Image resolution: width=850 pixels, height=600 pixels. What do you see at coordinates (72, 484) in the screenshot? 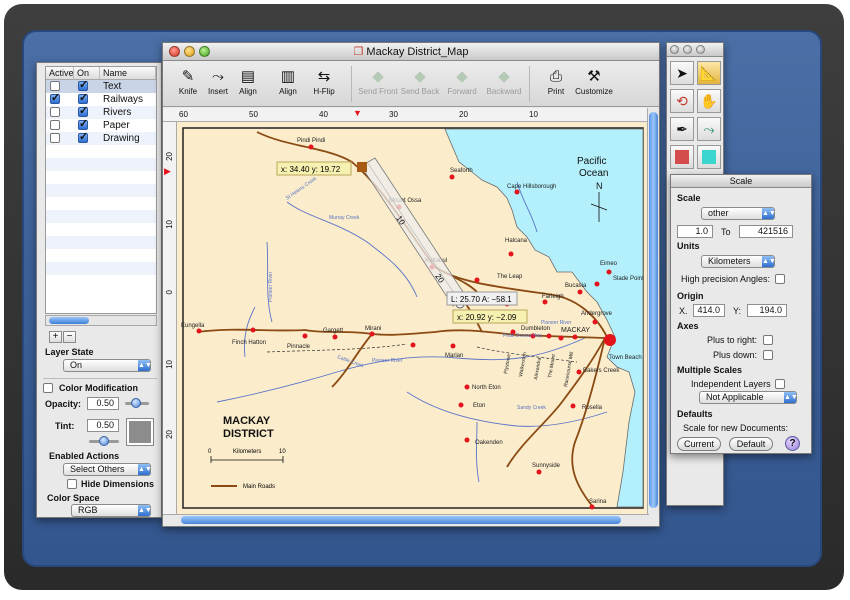
I see `hide-dimensions-checkbox` at bounding box center [72, 484].